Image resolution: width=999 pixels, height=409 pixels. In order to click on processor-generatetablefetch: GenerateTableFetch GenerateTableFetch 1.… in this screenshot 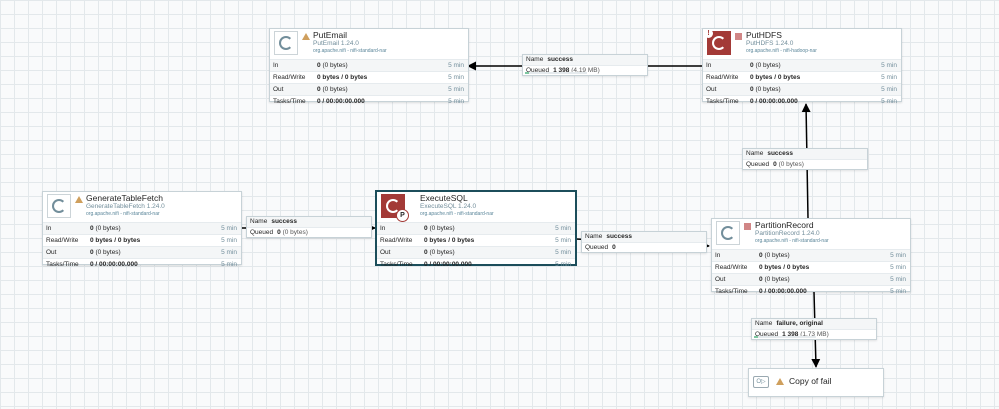, I will do `click(142, 229)`.